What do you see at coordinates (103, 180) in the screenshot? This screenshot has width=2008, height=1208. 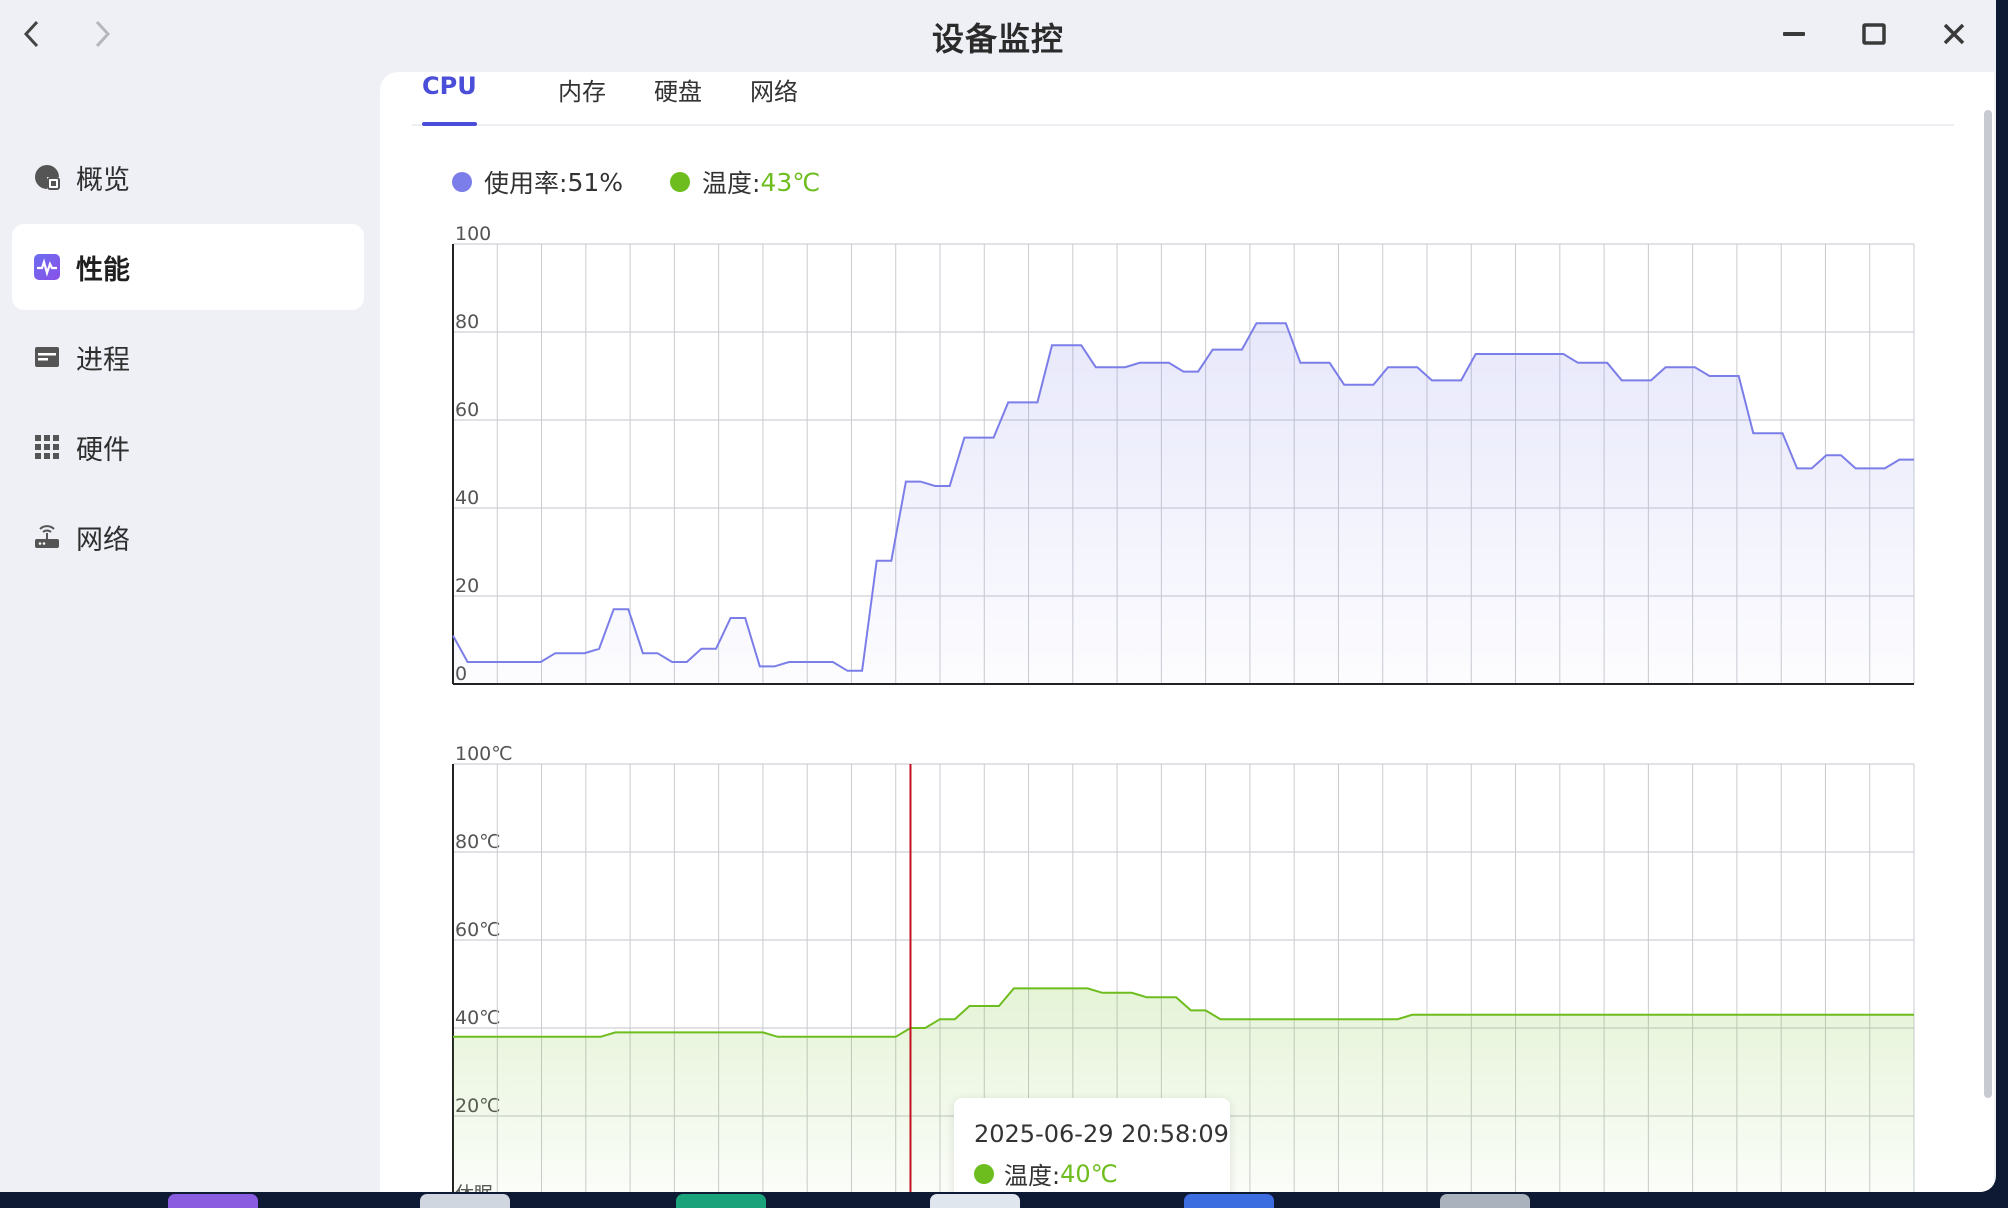 I see `sidebar-item-label: 概览` at bounding box center [103, 180].